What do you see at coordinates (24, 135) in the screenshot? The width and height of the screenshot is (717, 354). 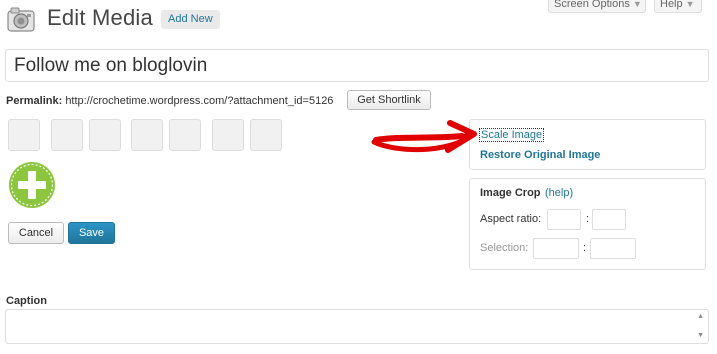 I see `crop-tool-button` at bounding box center [24, 135].